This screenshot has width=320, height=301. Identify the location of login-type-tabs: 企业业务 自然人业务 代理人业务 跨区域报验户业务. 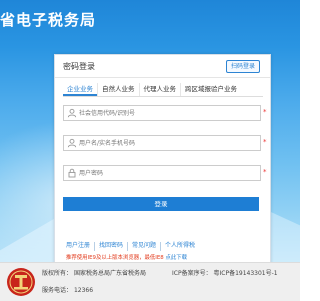
(163, 90).